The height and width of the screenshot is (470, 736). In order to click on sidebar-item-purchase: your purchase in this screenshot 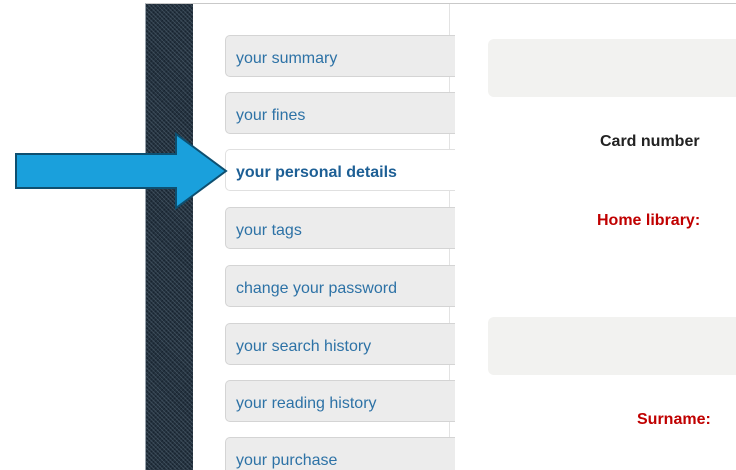, I will do `click(340, 453)`.